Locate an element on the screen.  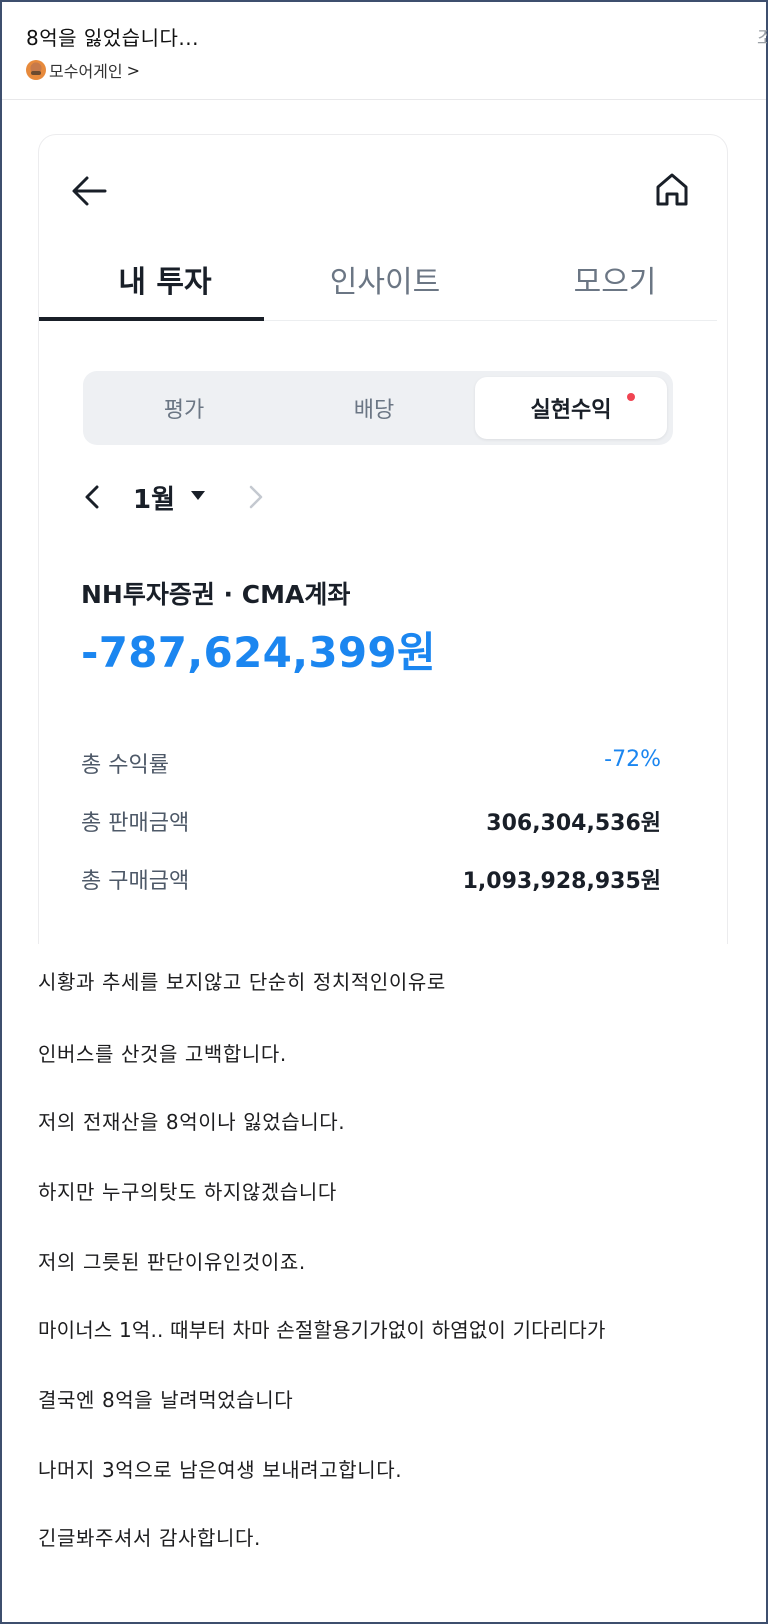
month-selector: 1월 is located at coordinates (279, 497).